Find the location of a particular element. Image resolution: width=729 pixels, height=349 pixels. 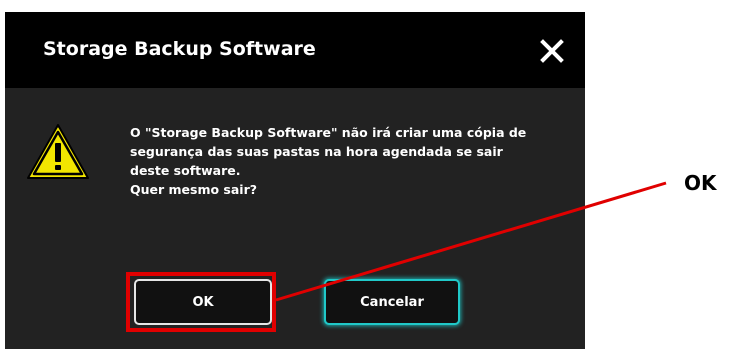

ok-button: OK is located at coordinates (203, 302).